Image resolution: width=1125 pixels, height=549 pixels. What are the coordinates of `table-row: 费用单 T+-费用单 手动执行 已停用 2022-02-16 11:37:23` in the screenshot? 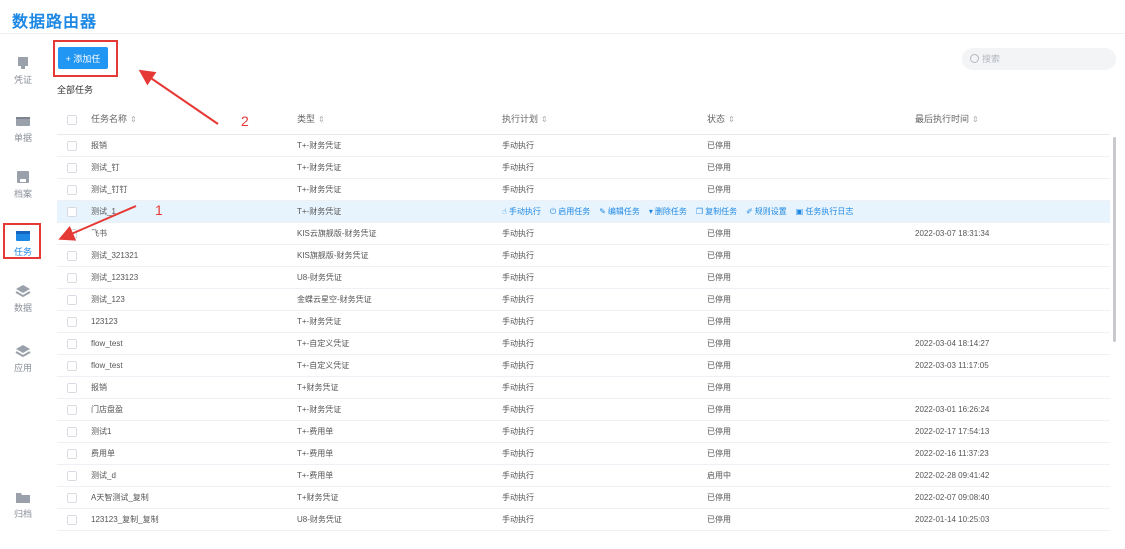 It's located at (583, 454).